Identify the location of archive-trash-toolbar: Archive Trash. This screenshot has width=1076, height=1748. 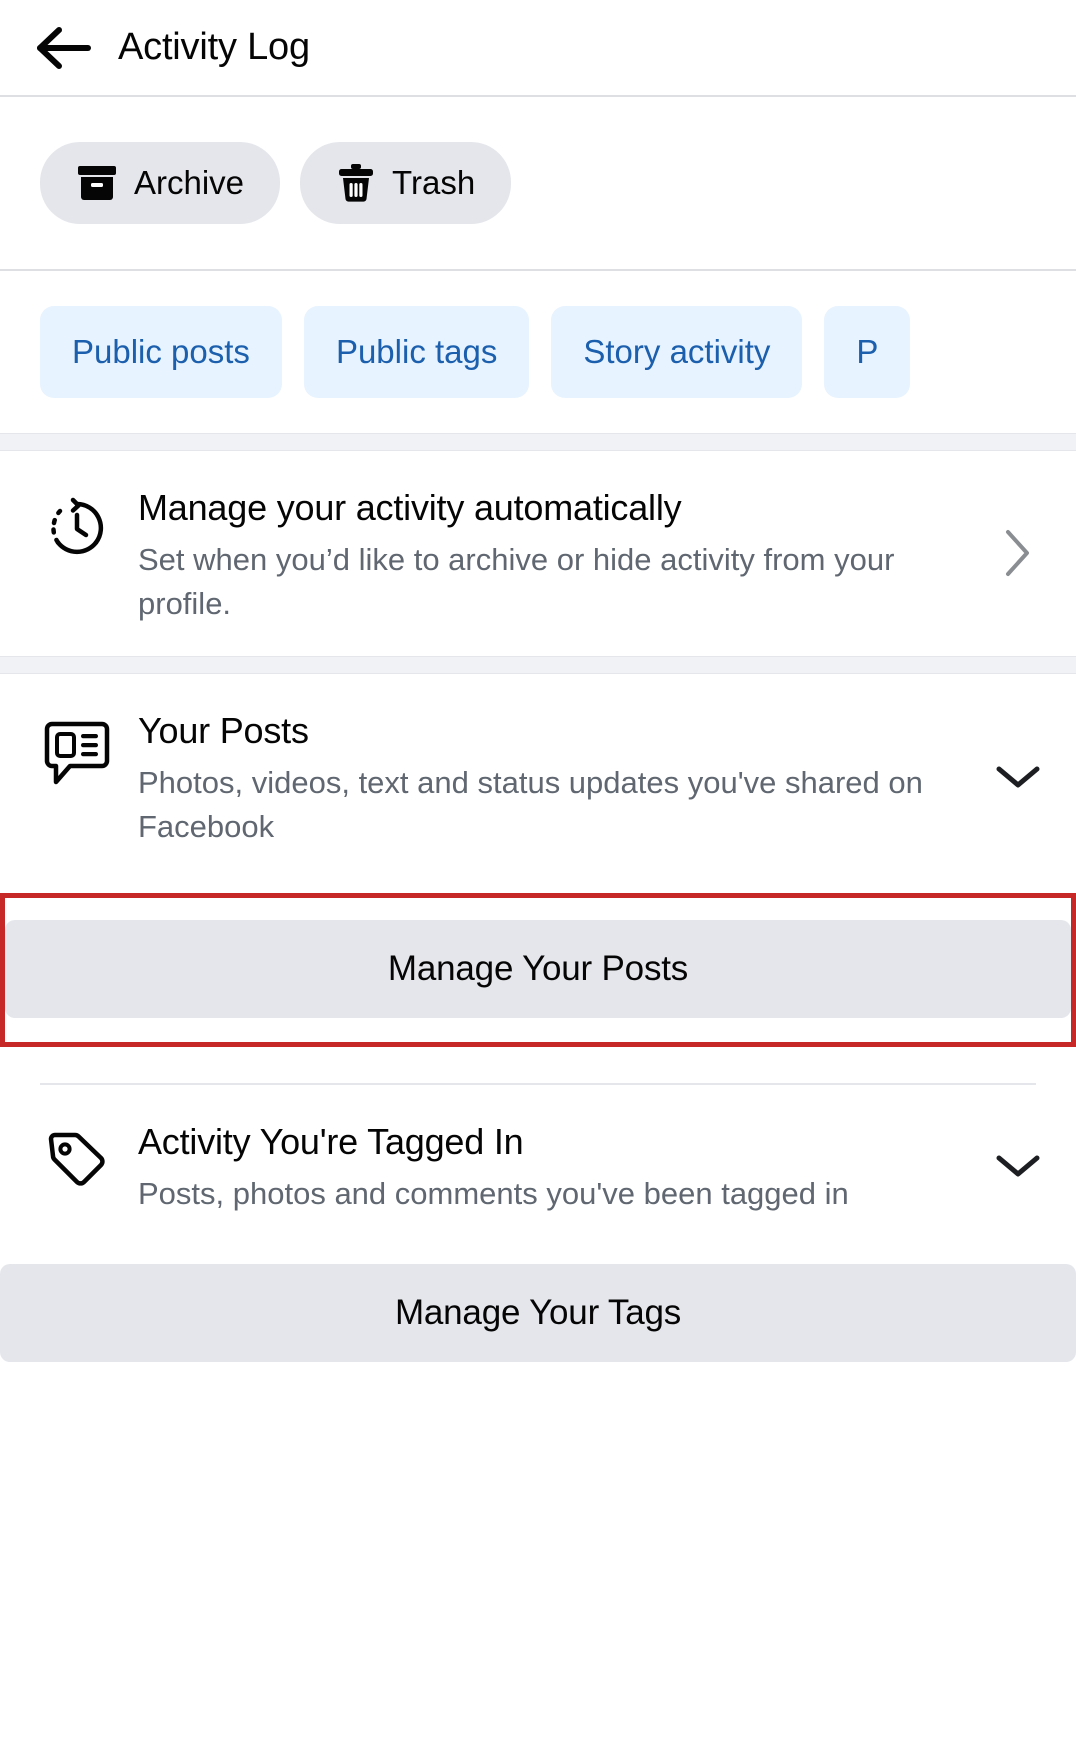
(538, 184).